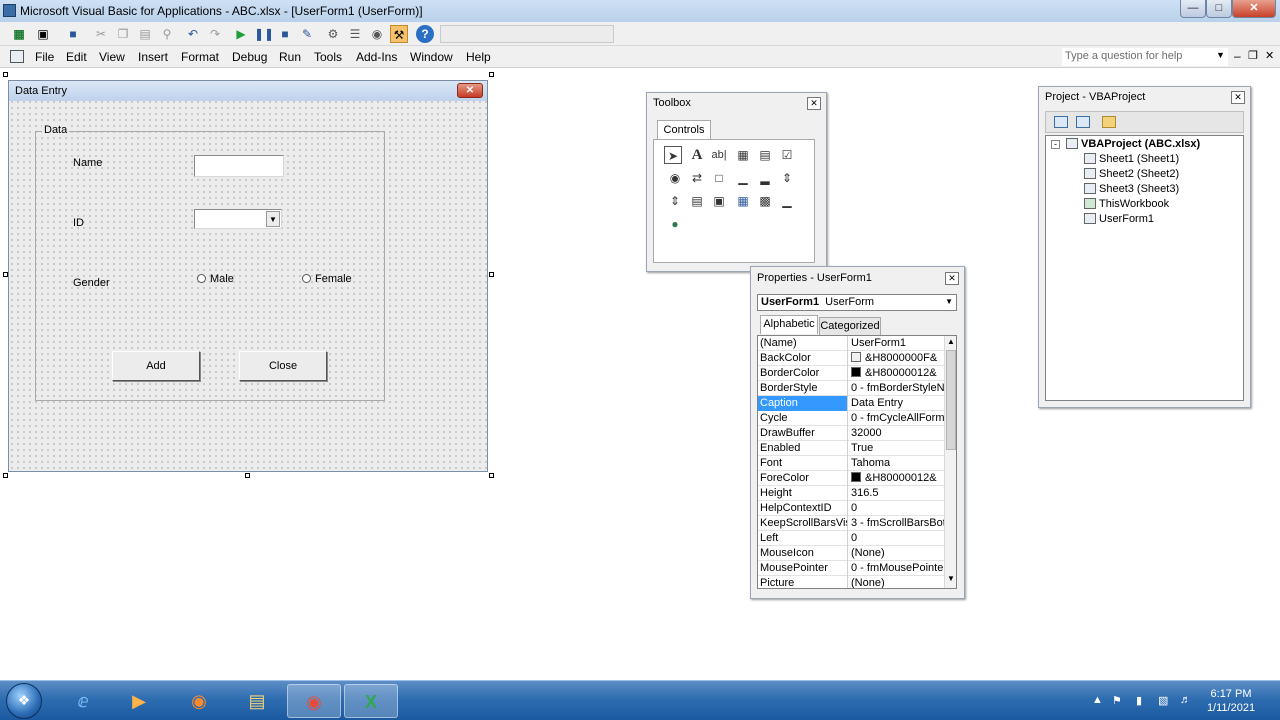  Describe the element at coordinates (355, 34) in the screenshot. I see `properties-window-icon: ☰` at that location.